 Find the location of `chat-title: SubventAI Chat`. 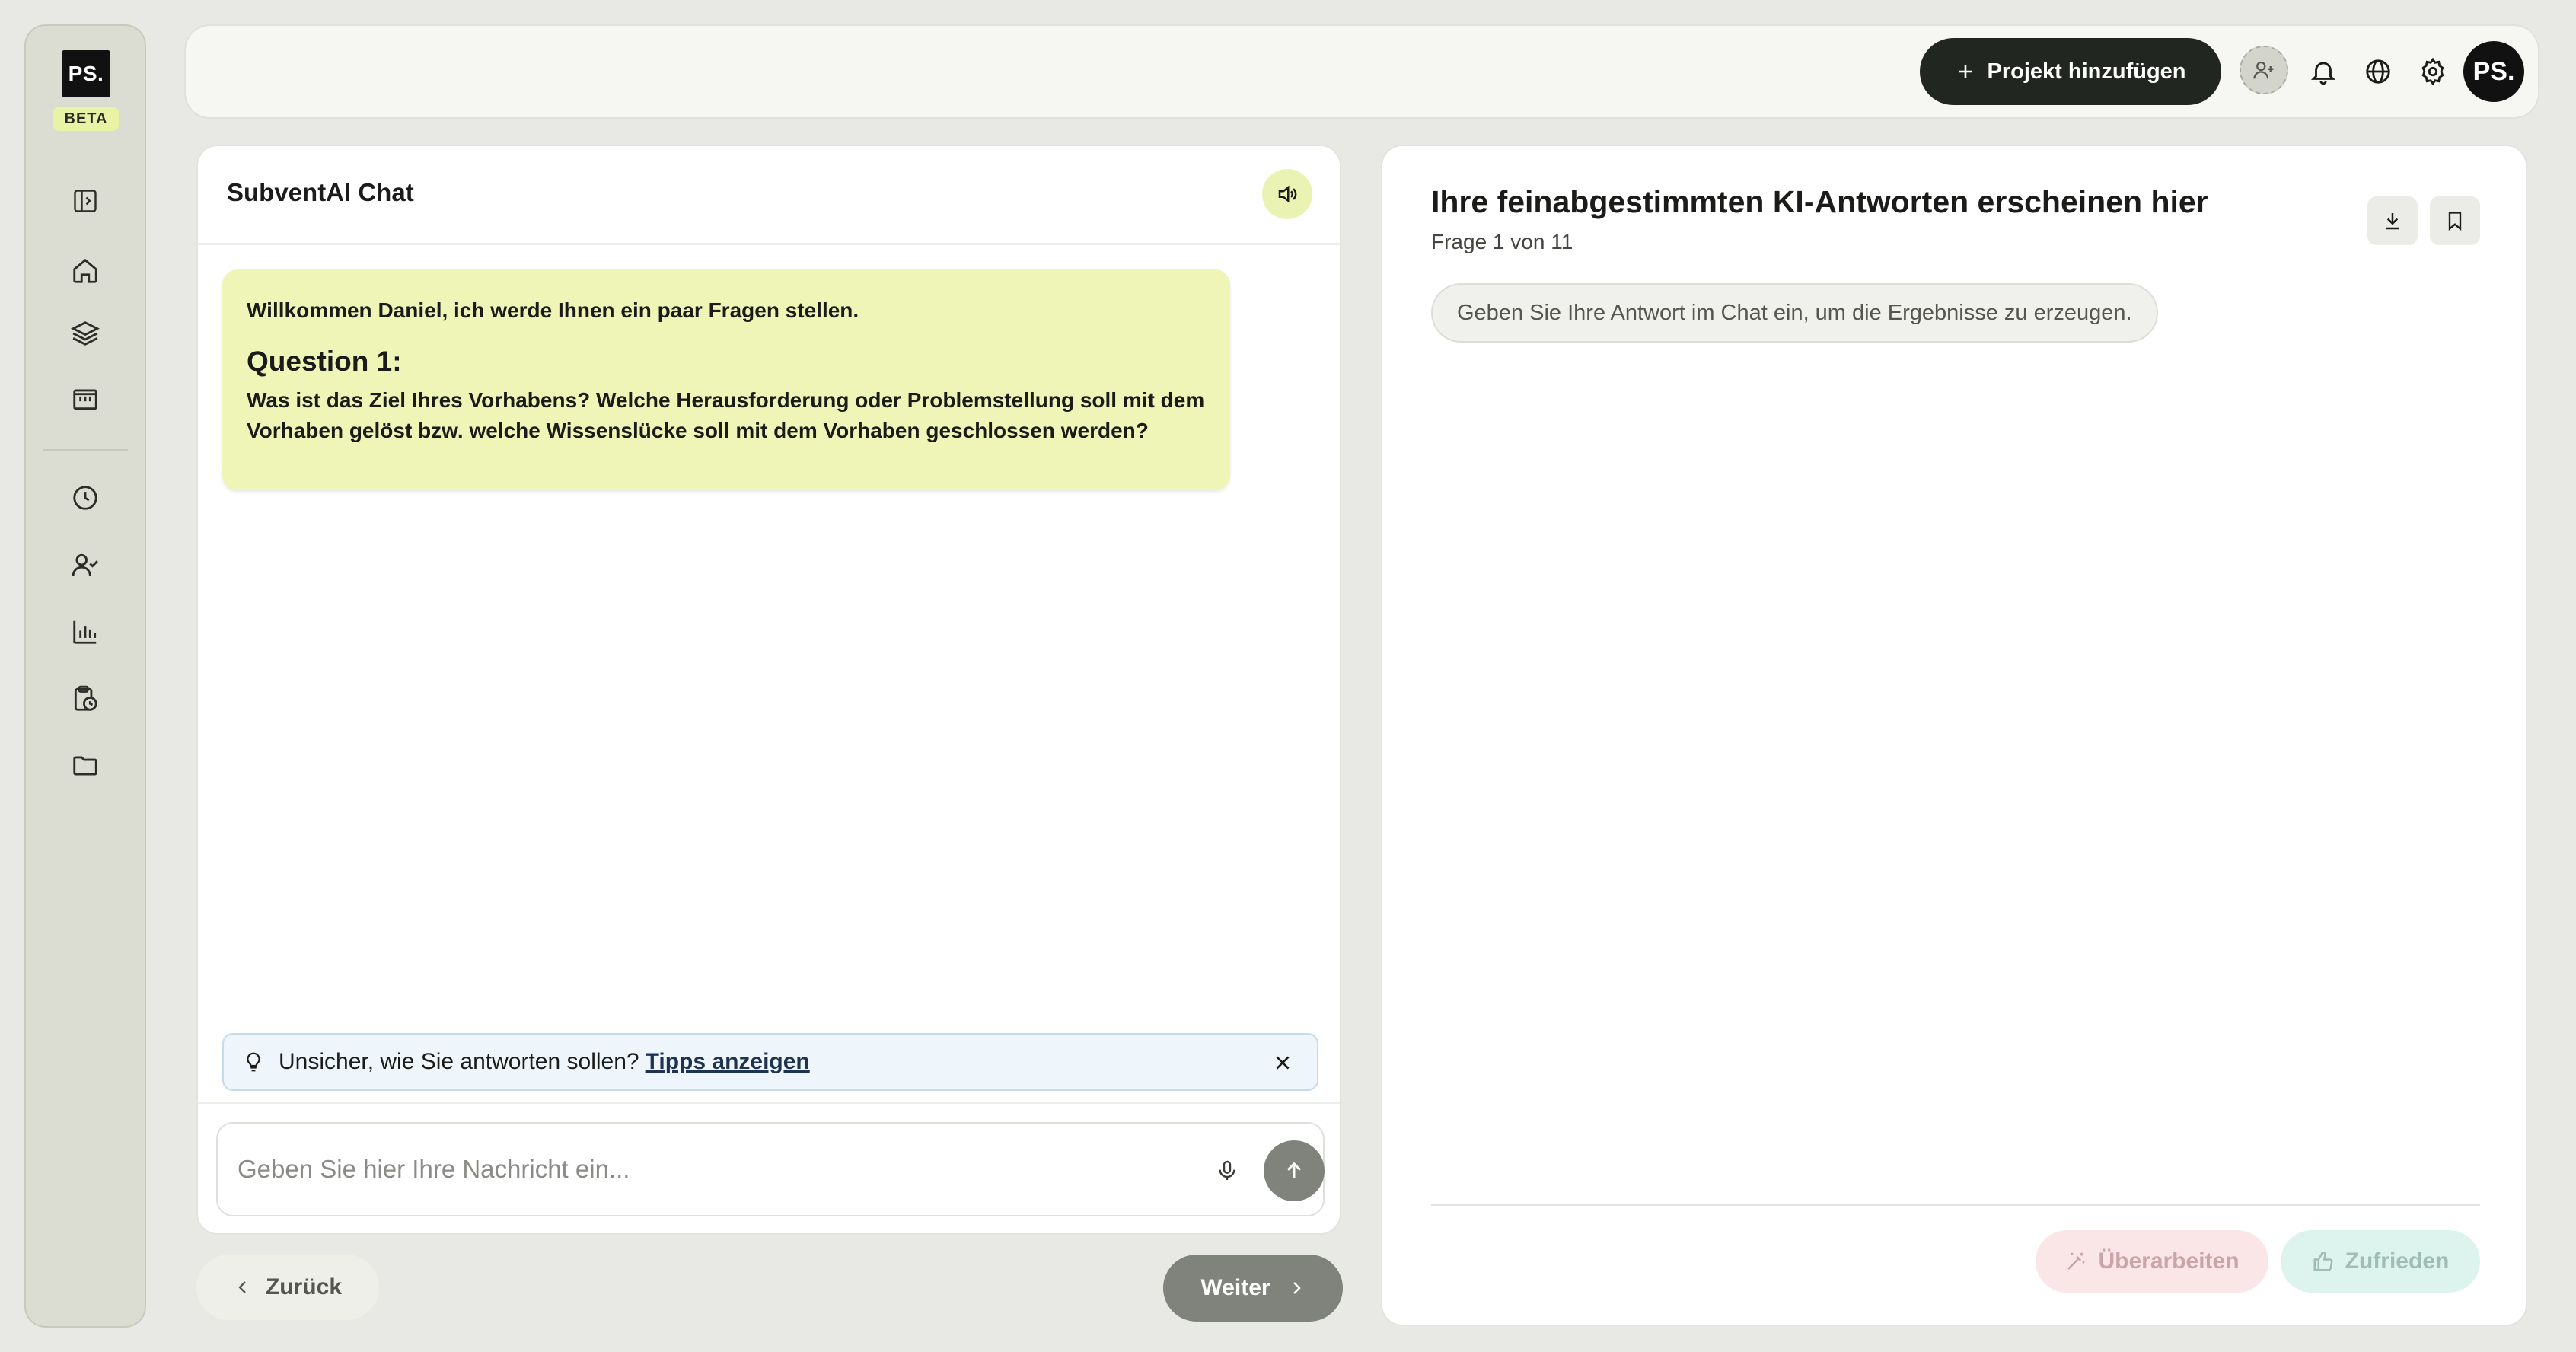

chat-title: SubventAI Chat is located at coordinates (320, 192).